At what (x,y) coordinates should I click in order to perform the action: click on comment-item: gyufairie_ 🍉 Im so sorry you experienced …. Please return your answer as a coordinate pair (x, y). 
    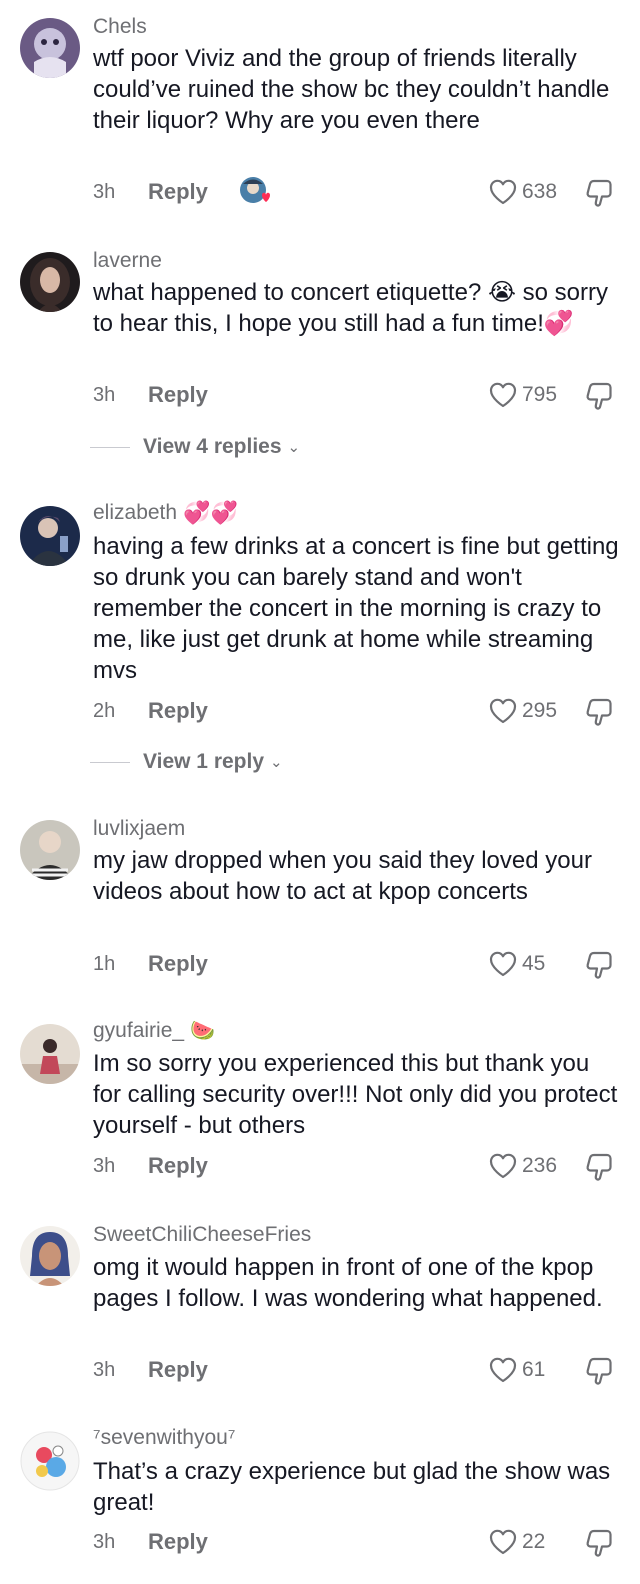
    Looking at the image, I should click on (320, 1108).